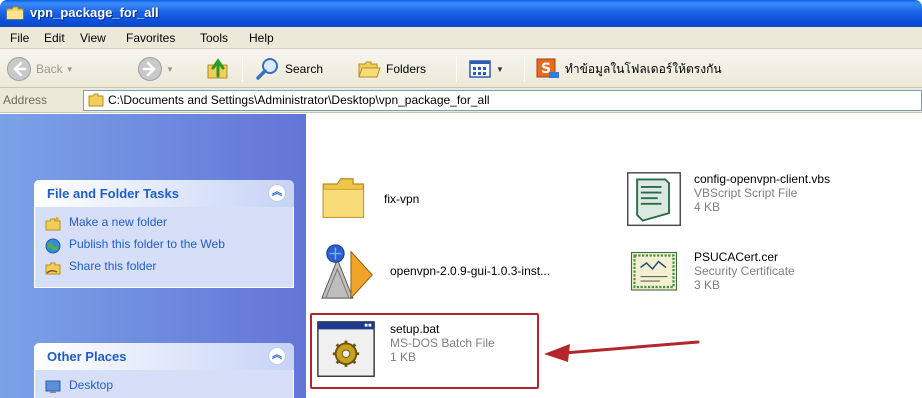 The width and height of the screenshot is (922, 398). I want to click on back-button: Back ▼, so click(40, 69).